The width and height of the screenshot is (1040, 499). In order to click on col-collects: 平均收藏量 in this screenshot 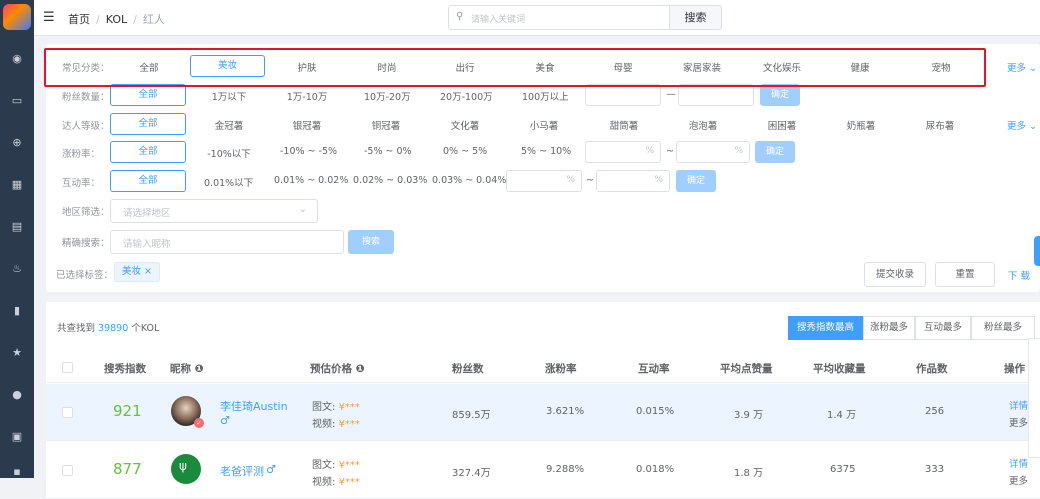, I will do `click(839, 368)`.